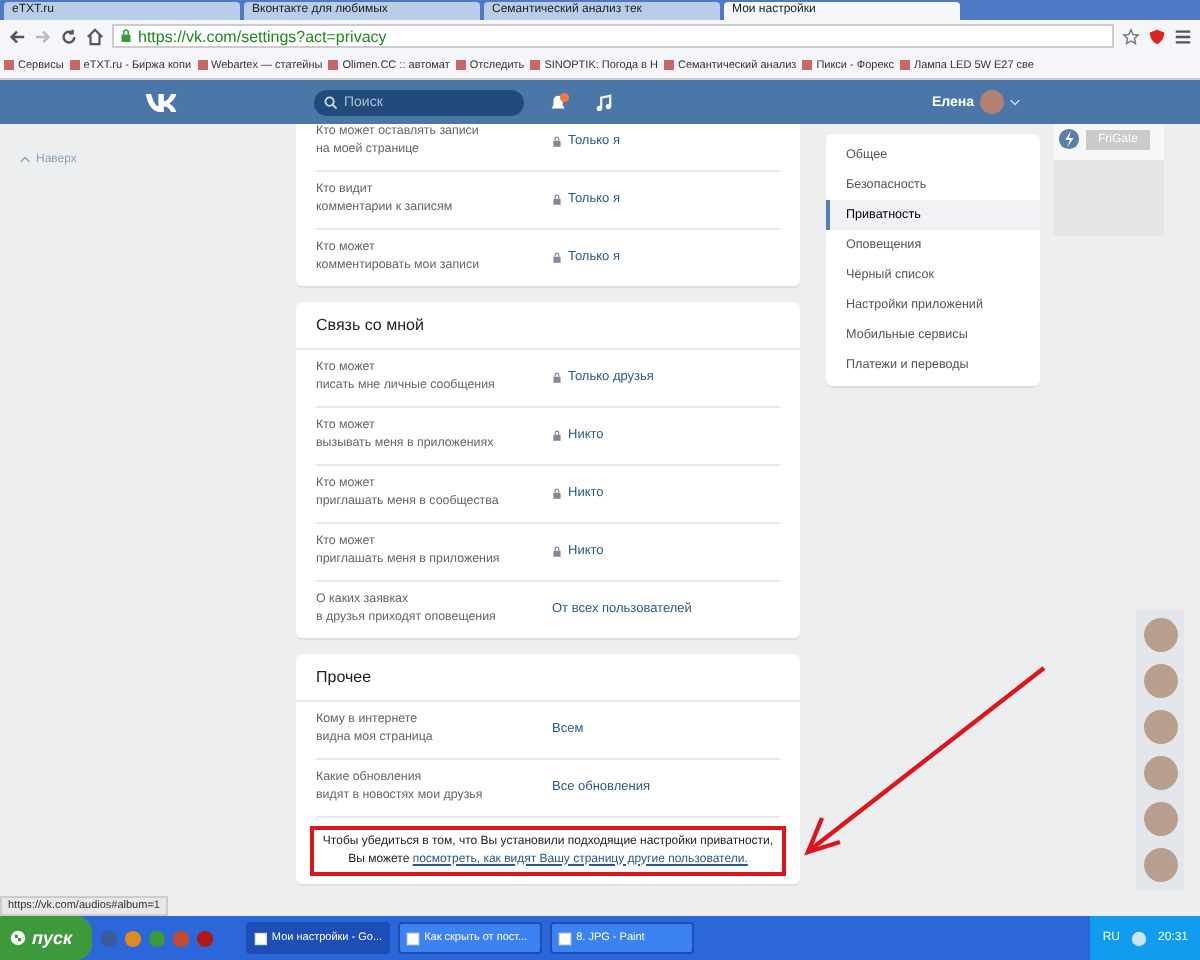  I want to click on start-button: пуск, so click(46, 938).